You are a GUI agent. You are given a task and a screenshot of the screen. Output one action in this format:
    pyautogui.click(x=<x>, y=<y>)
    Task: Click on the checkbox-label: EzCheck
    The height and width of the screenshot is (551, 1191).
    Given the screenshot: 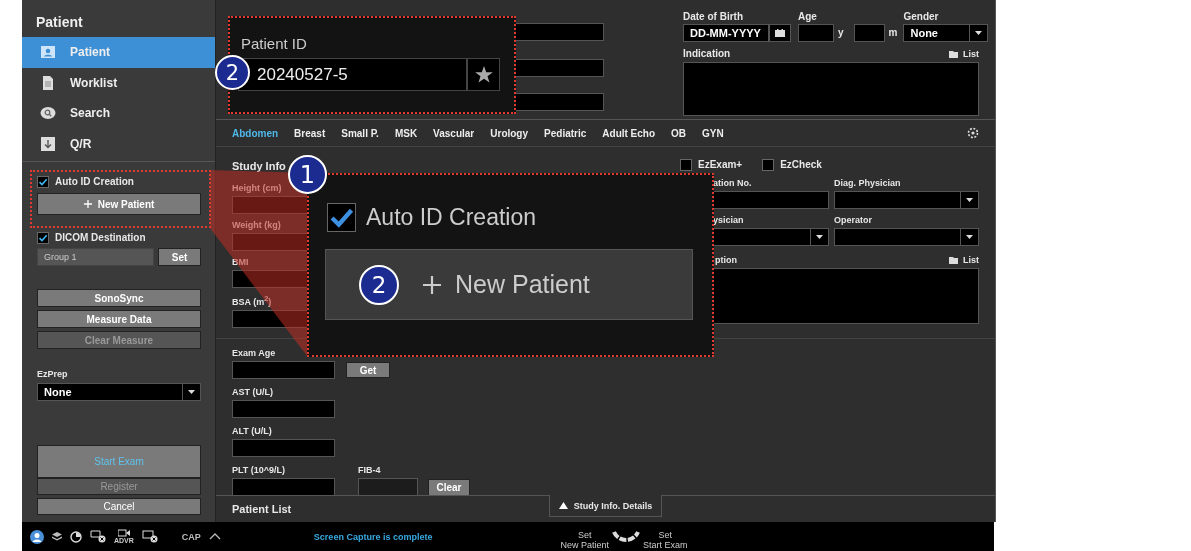 What is the action you would take?
    pyautogui.click(x=801, y=165)
    